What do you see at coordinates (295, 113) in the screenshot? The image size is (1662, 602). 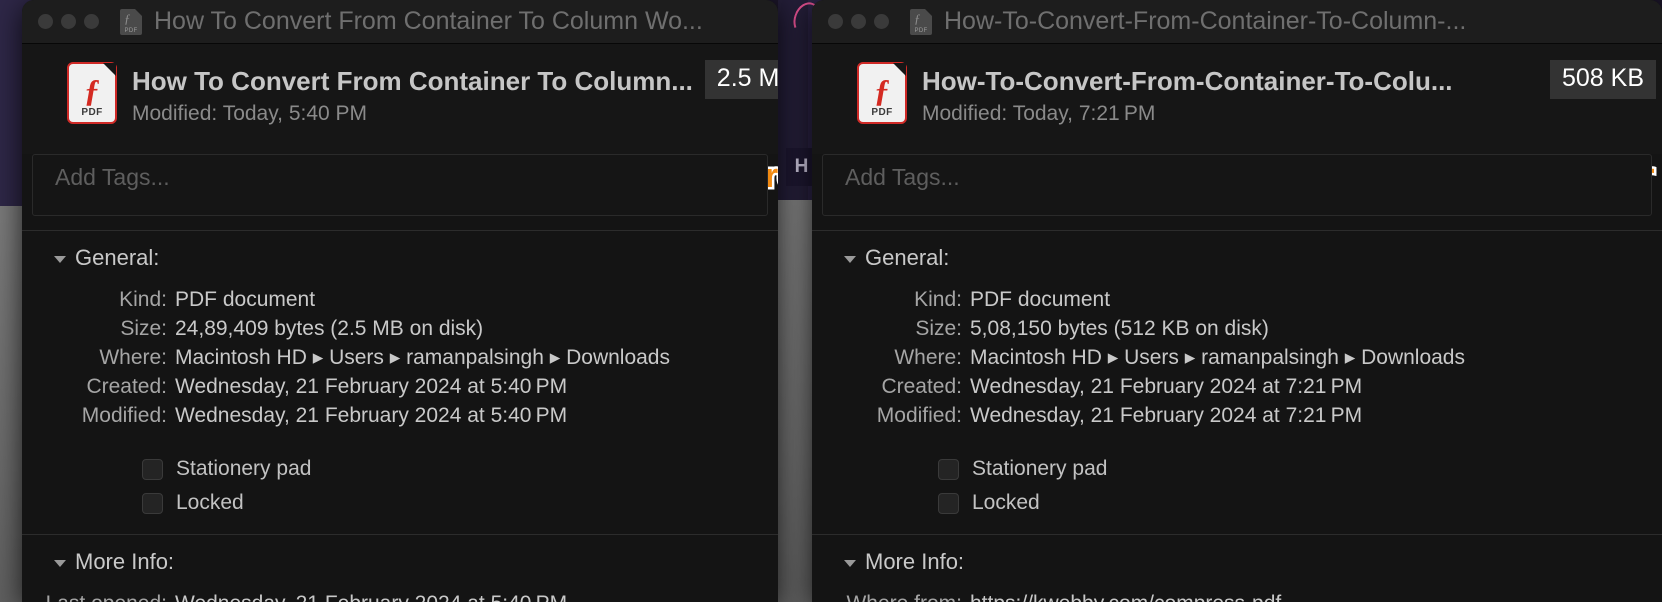 I see `modified-value: Today, 5:40 PM` at bounding box center [295, 113].